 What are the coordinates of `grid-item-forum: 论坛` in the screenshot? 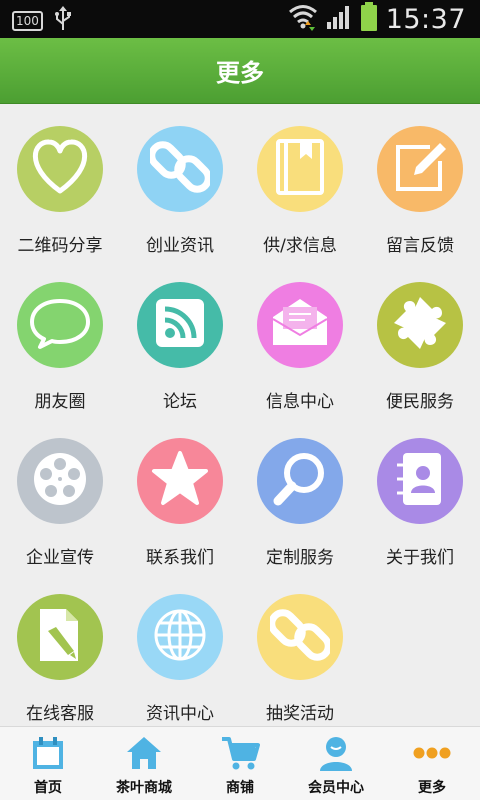 It's located at (180, 338).